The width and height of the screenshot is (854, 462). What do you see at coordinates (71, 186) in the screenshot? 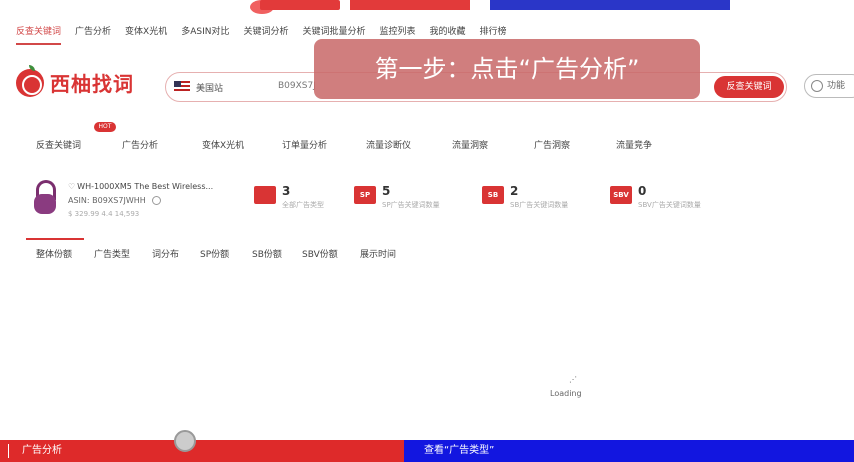
I see `favorite-heart-icon: ♡` at bounding box center [71, 186].